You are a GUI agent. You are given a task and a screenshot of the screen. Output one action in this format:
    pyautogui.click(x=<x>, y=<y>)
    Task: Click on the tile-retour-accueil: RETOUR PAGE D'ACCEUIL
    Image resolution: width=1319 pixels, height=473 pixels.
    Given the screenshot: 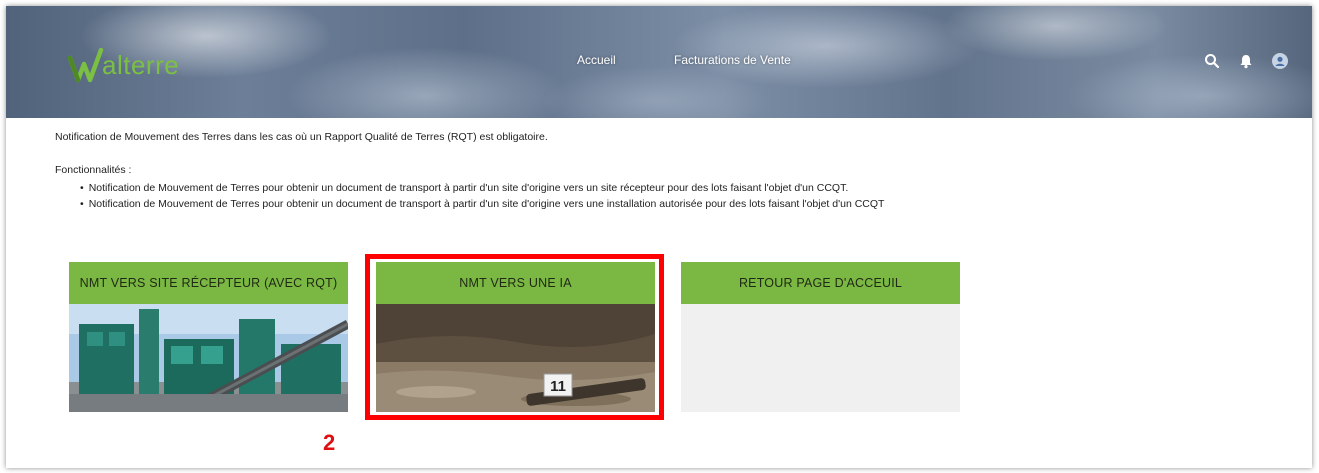 What is the action you would take?
    pyautogui.click(x=820, y=337)
    